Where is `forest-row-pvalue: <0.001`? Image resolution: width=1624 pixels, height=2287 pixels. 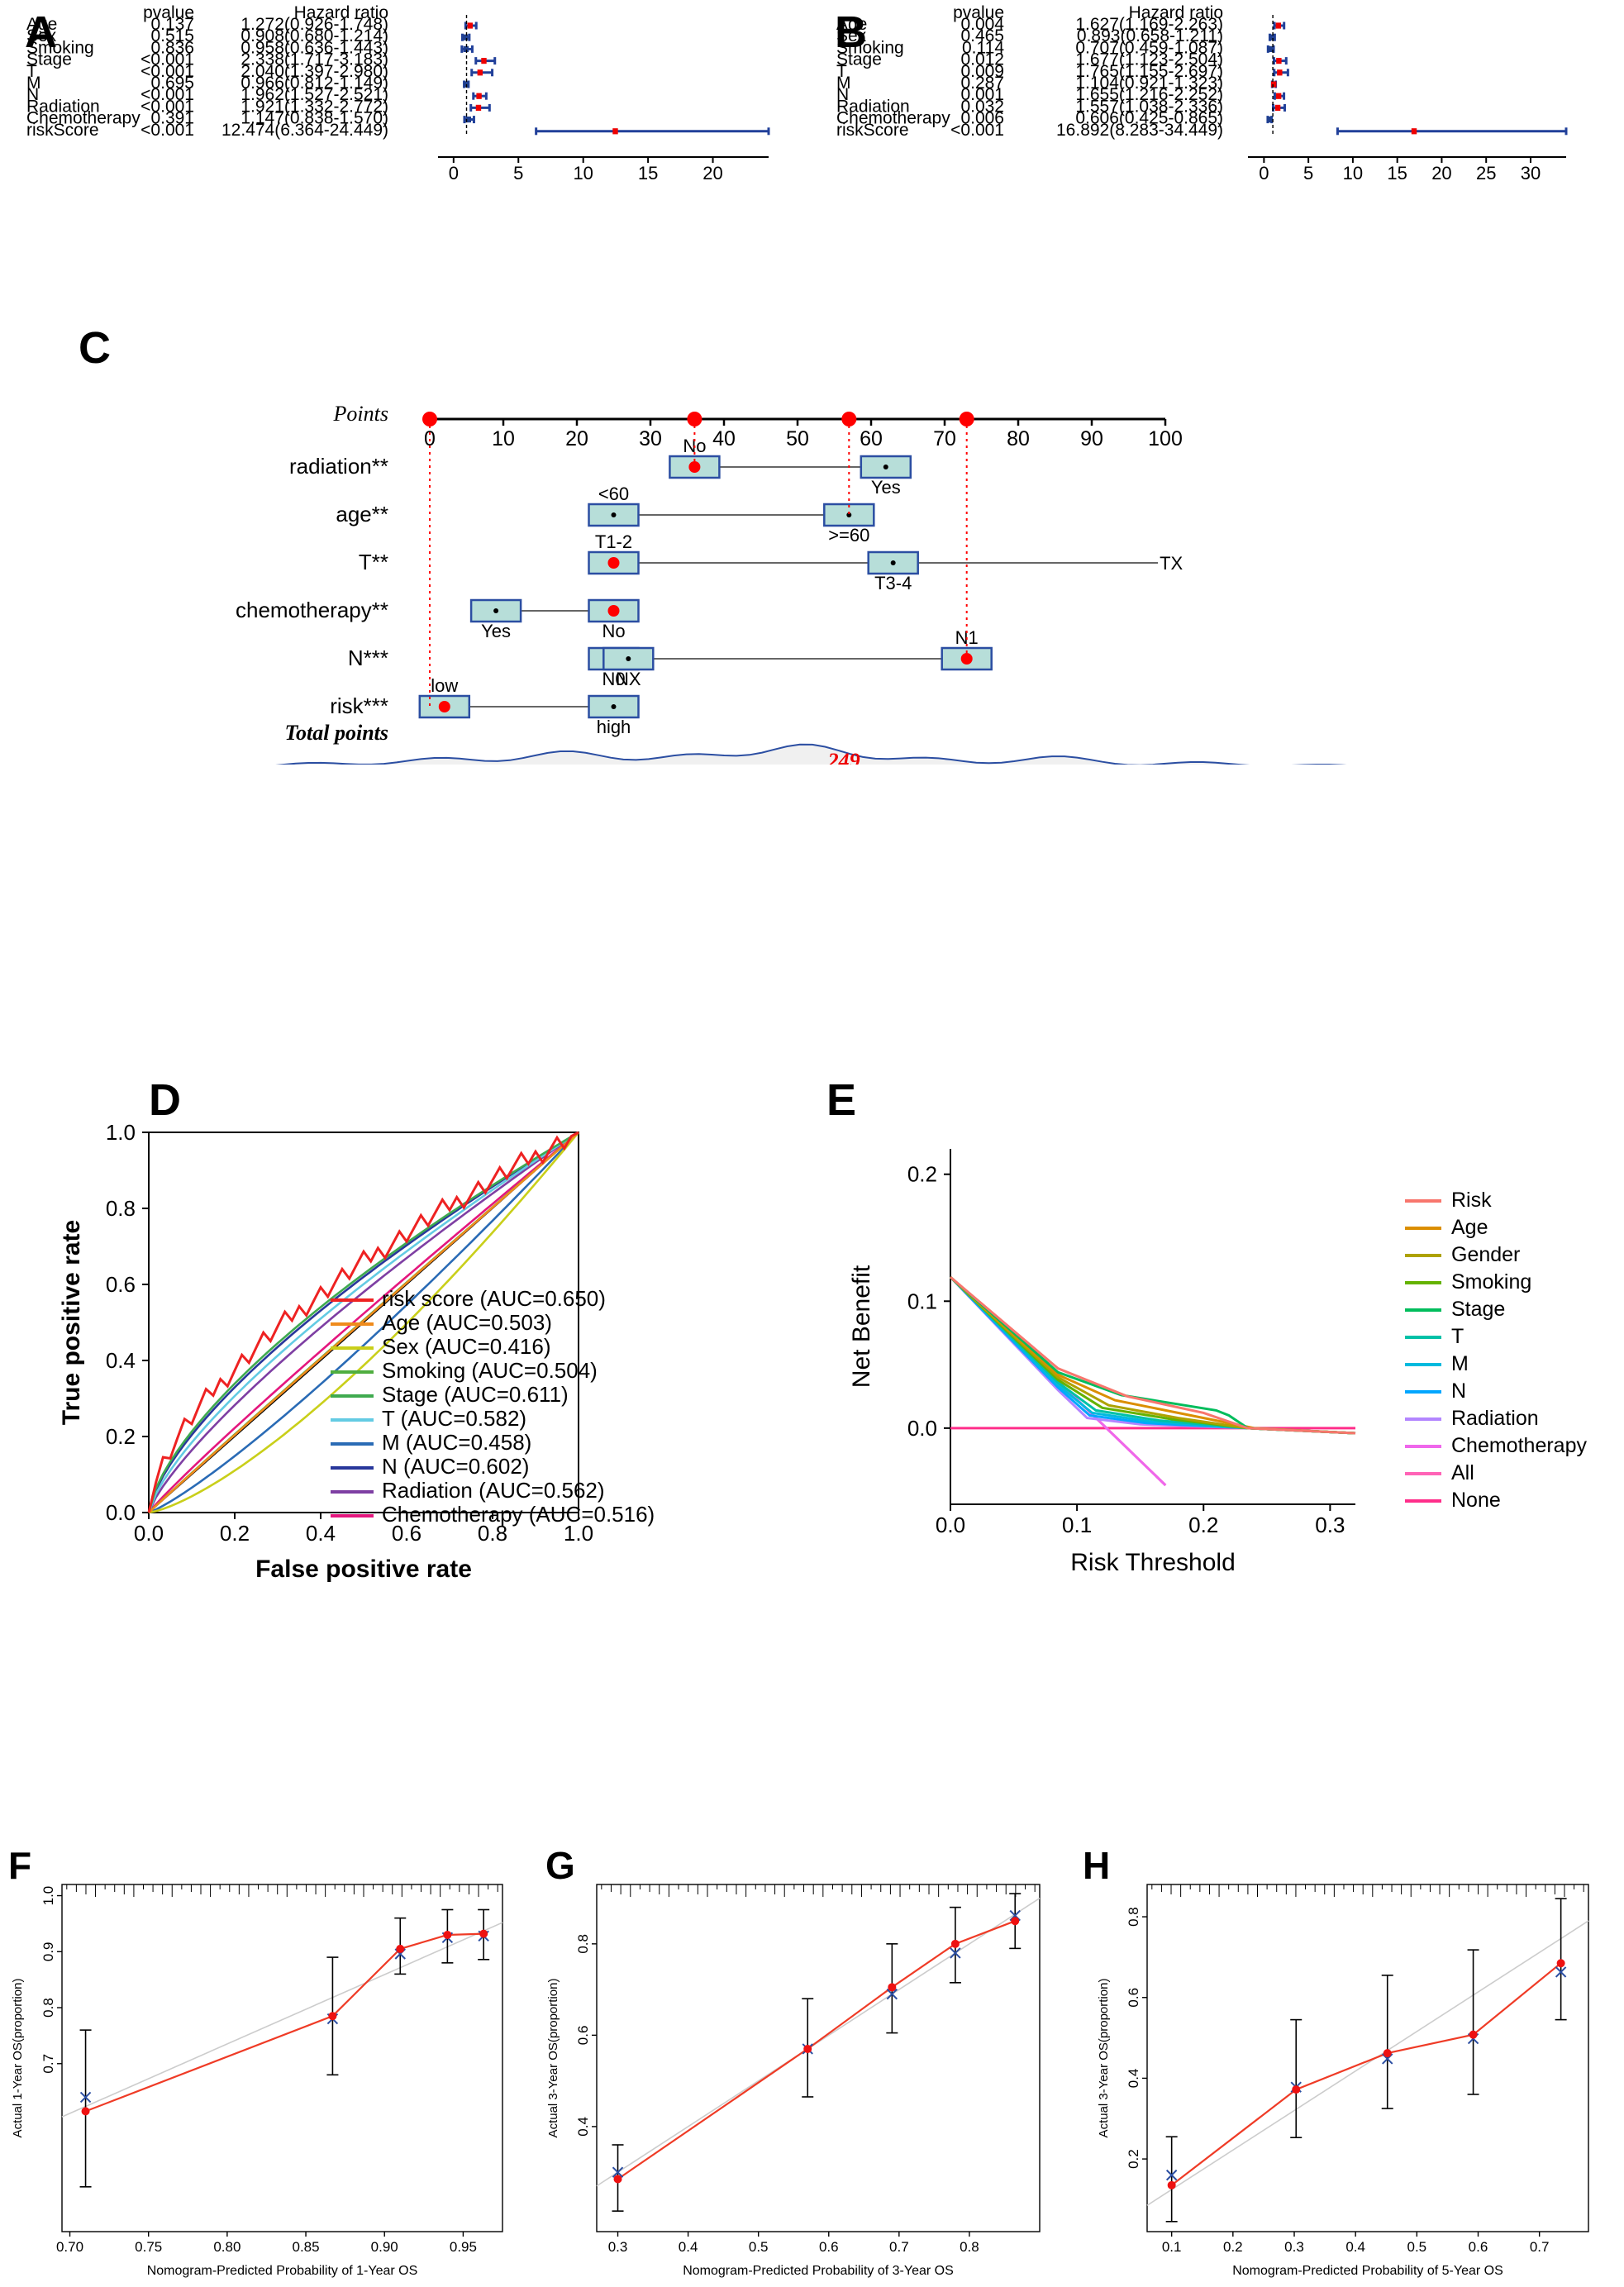 forest-row-pvalue: <0.001 is located at coordinates (977, 130).